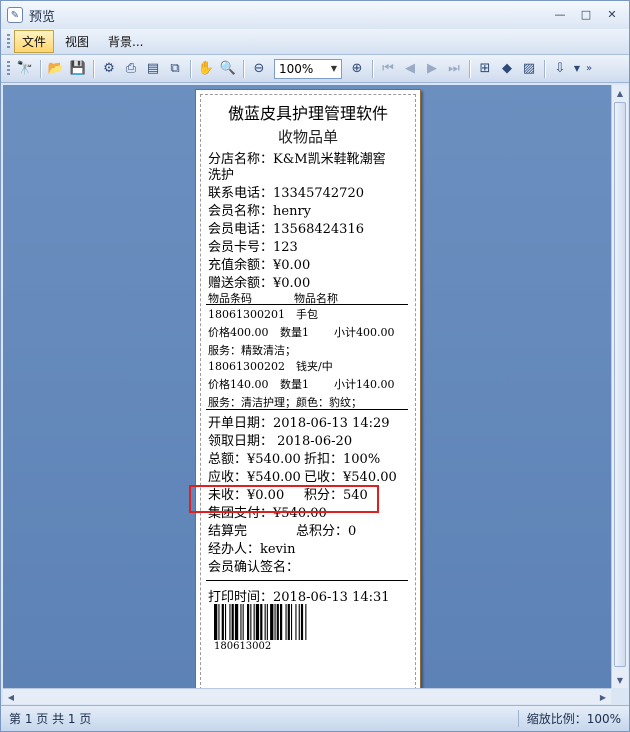 This screenshot has width=630, height=732. Describe the element at coordinates (25, 69) in the screenshot. I see `find-icon: 🔭` at that location.